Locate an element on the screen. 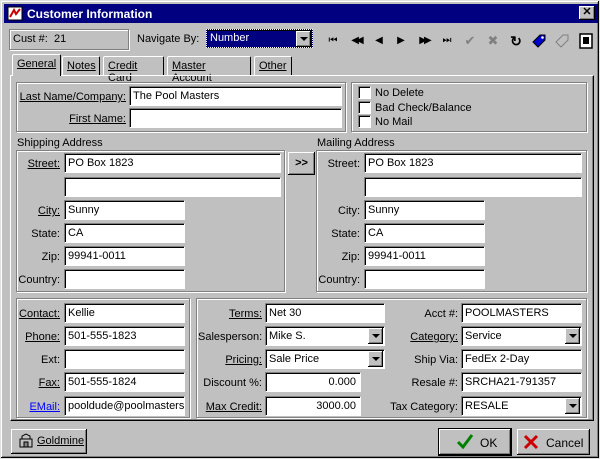 The width and height of the screenshot is (600, 459). pricing-select: Sale Price is located at coordinates (325, 359).